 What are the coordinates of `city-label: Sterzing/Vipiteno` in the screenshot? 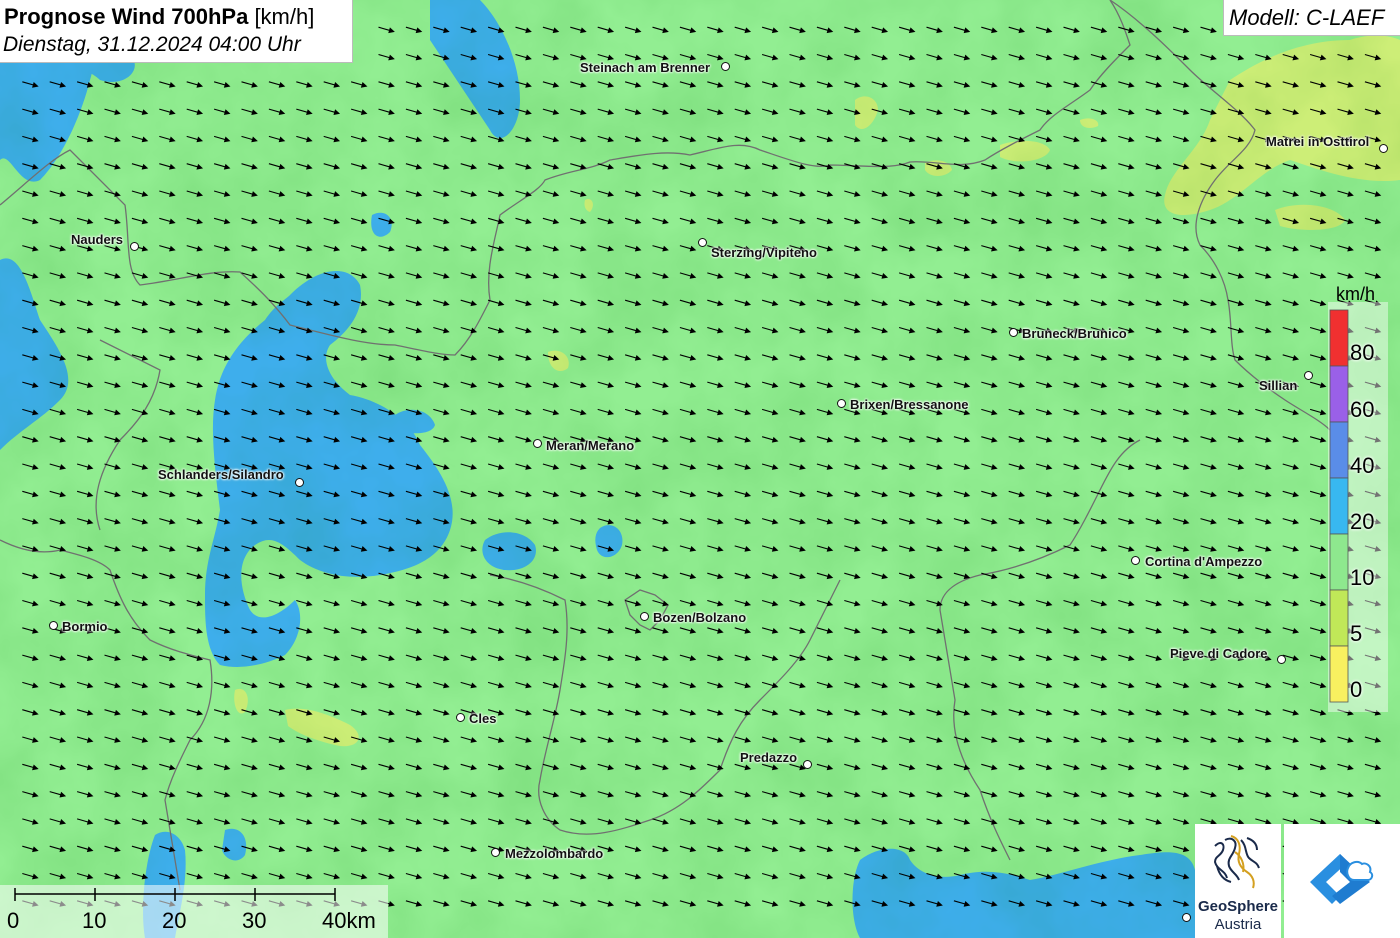 It's located at (764, 252).